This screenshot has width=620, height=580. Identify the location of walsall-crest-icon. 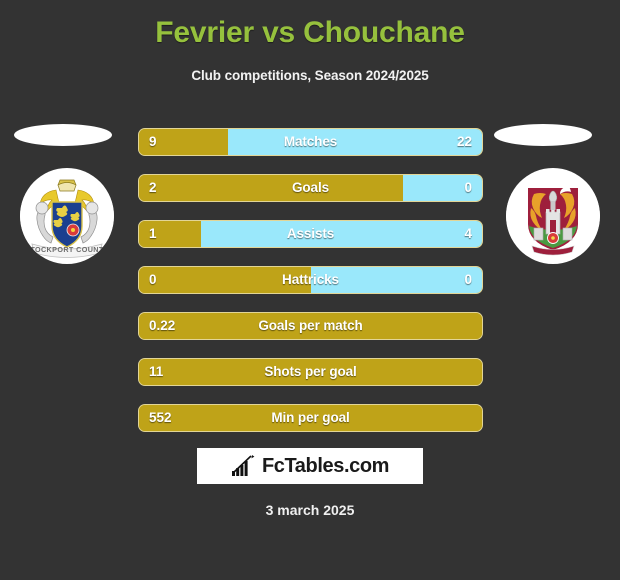
(553, 216).